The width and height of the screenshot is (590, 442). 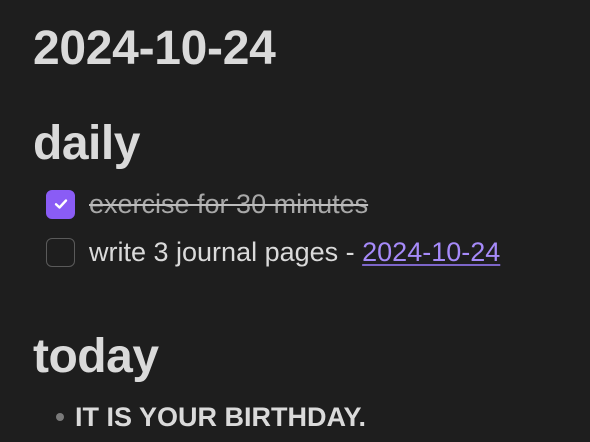 I want to click on list-item: IT IS YOUR BIRTHDAY., so click(x=211, y=417).